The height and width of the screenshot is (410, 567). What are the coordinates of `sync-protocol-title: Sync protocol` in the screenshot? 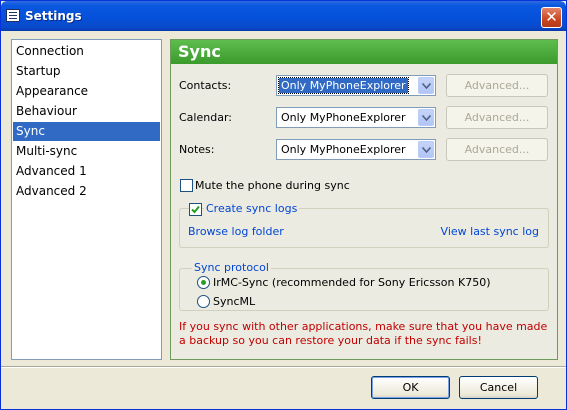 It's located at (231, 267).